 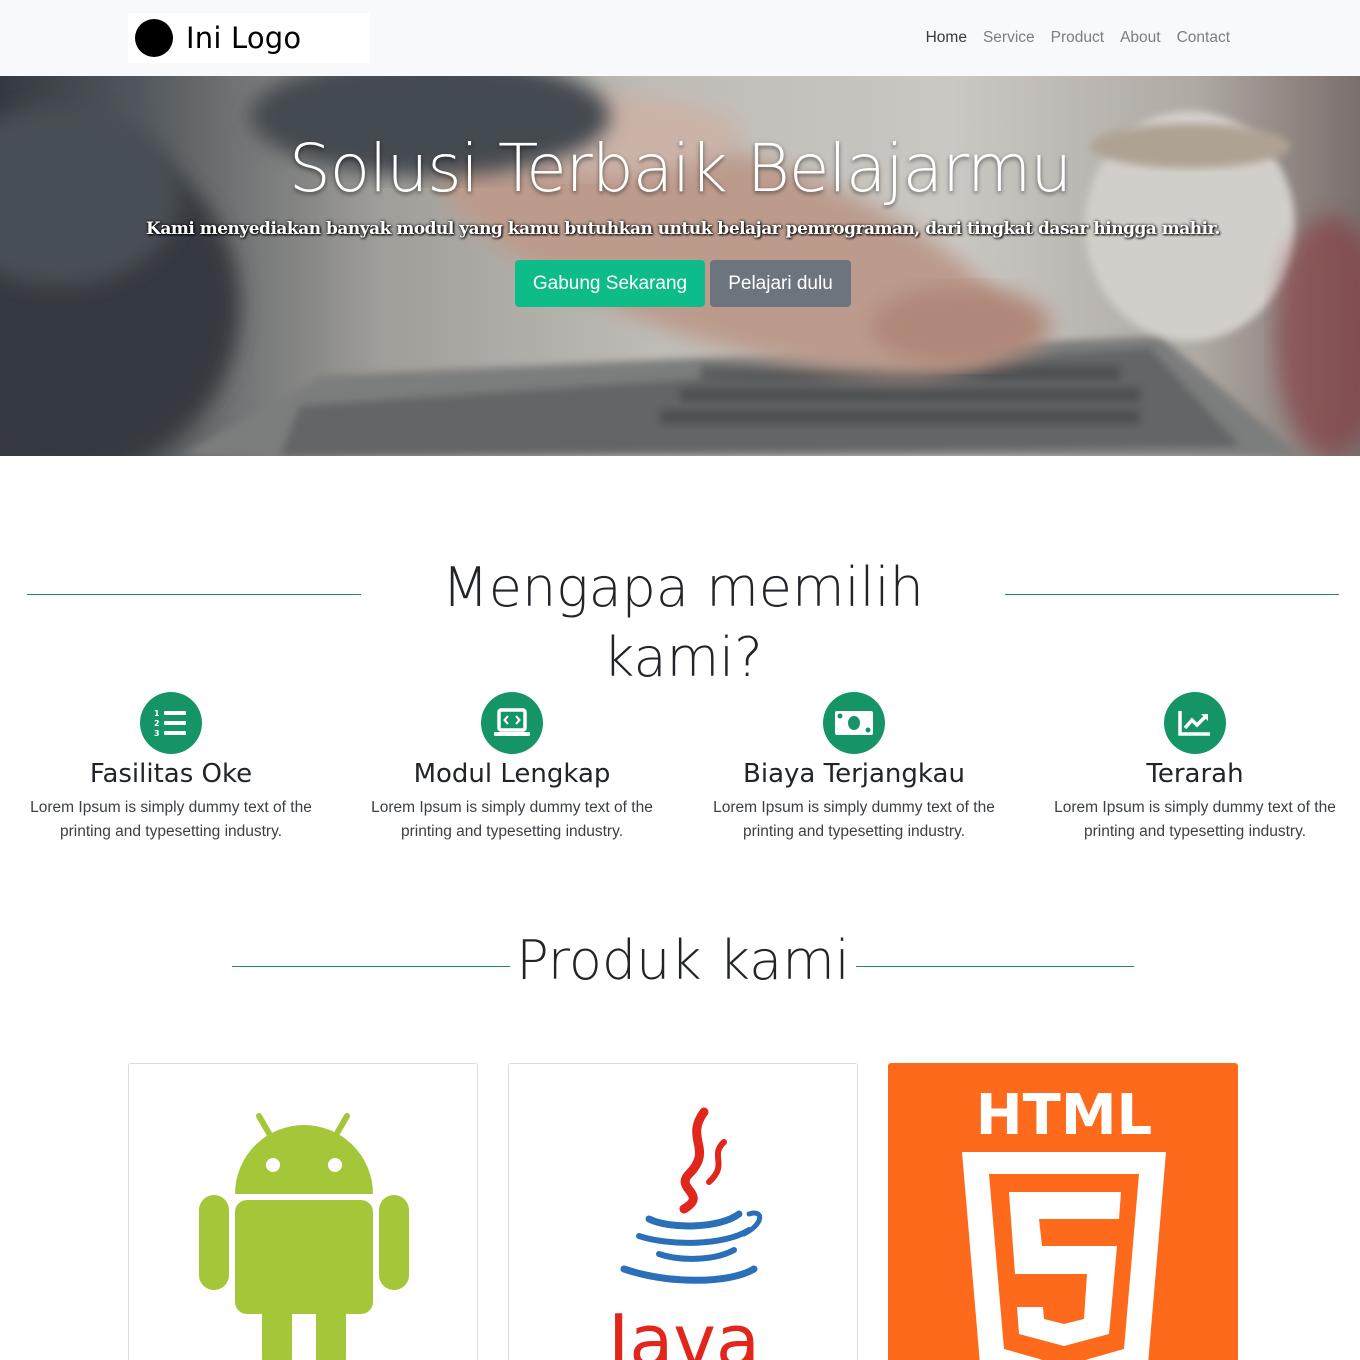 What do you see at coordinates (1064, 1115) in the screenshot?
I see `html-logo-label: HTML` at bounding box center [1064, 1115].